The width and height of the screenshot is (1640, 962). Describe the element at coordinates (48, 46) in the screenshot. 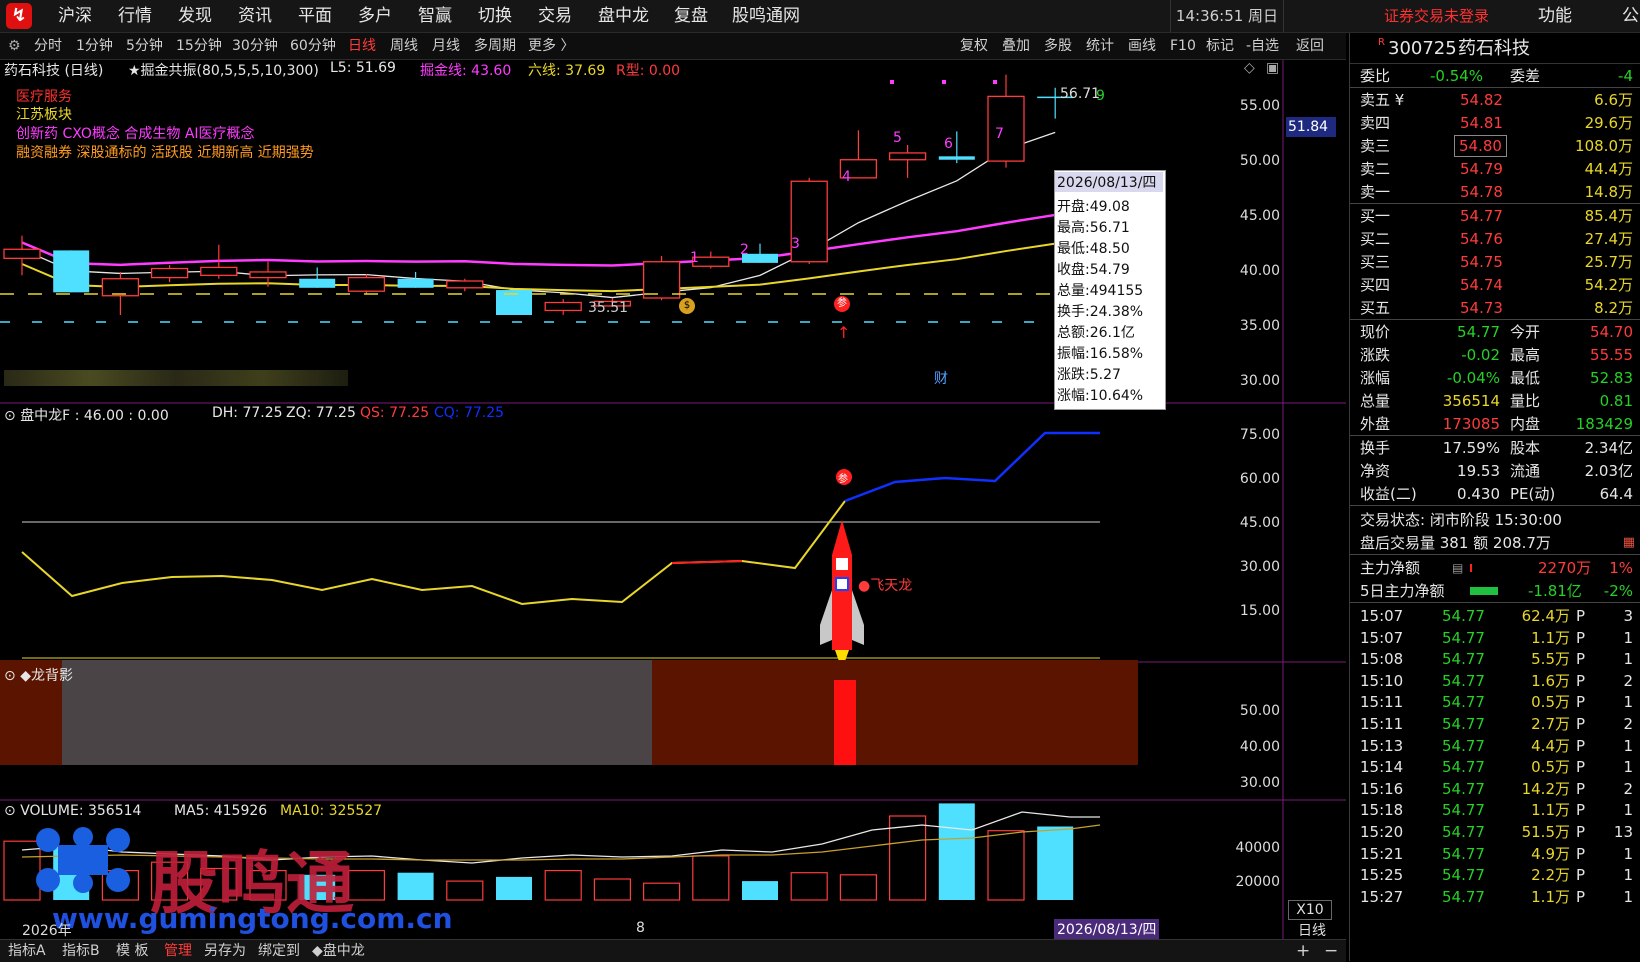

I see `period-fenshi: 分时` at that location.